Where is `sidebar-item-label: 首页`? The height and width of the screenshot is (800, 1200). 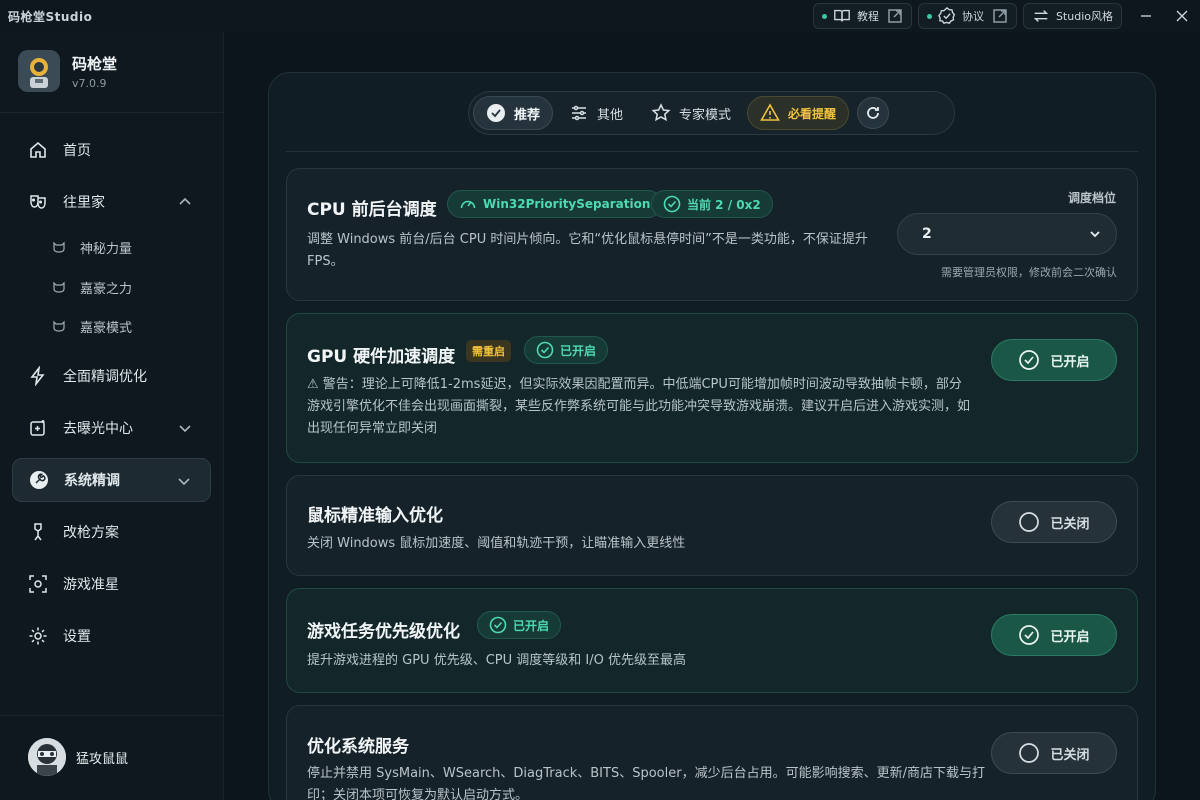
sidebar-item-label: 首页 is located at coordinates (77, 151).